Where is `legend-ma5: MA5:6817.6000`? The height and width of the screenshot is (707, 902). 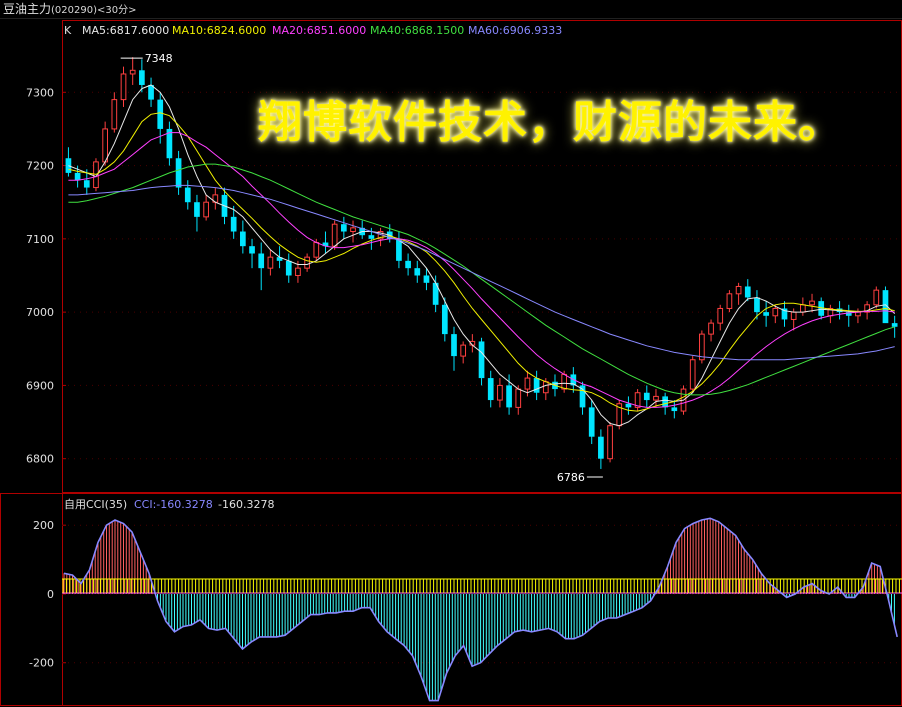
legend-ma5: MA5:6817.6000 is located at coordinates (125, 30).